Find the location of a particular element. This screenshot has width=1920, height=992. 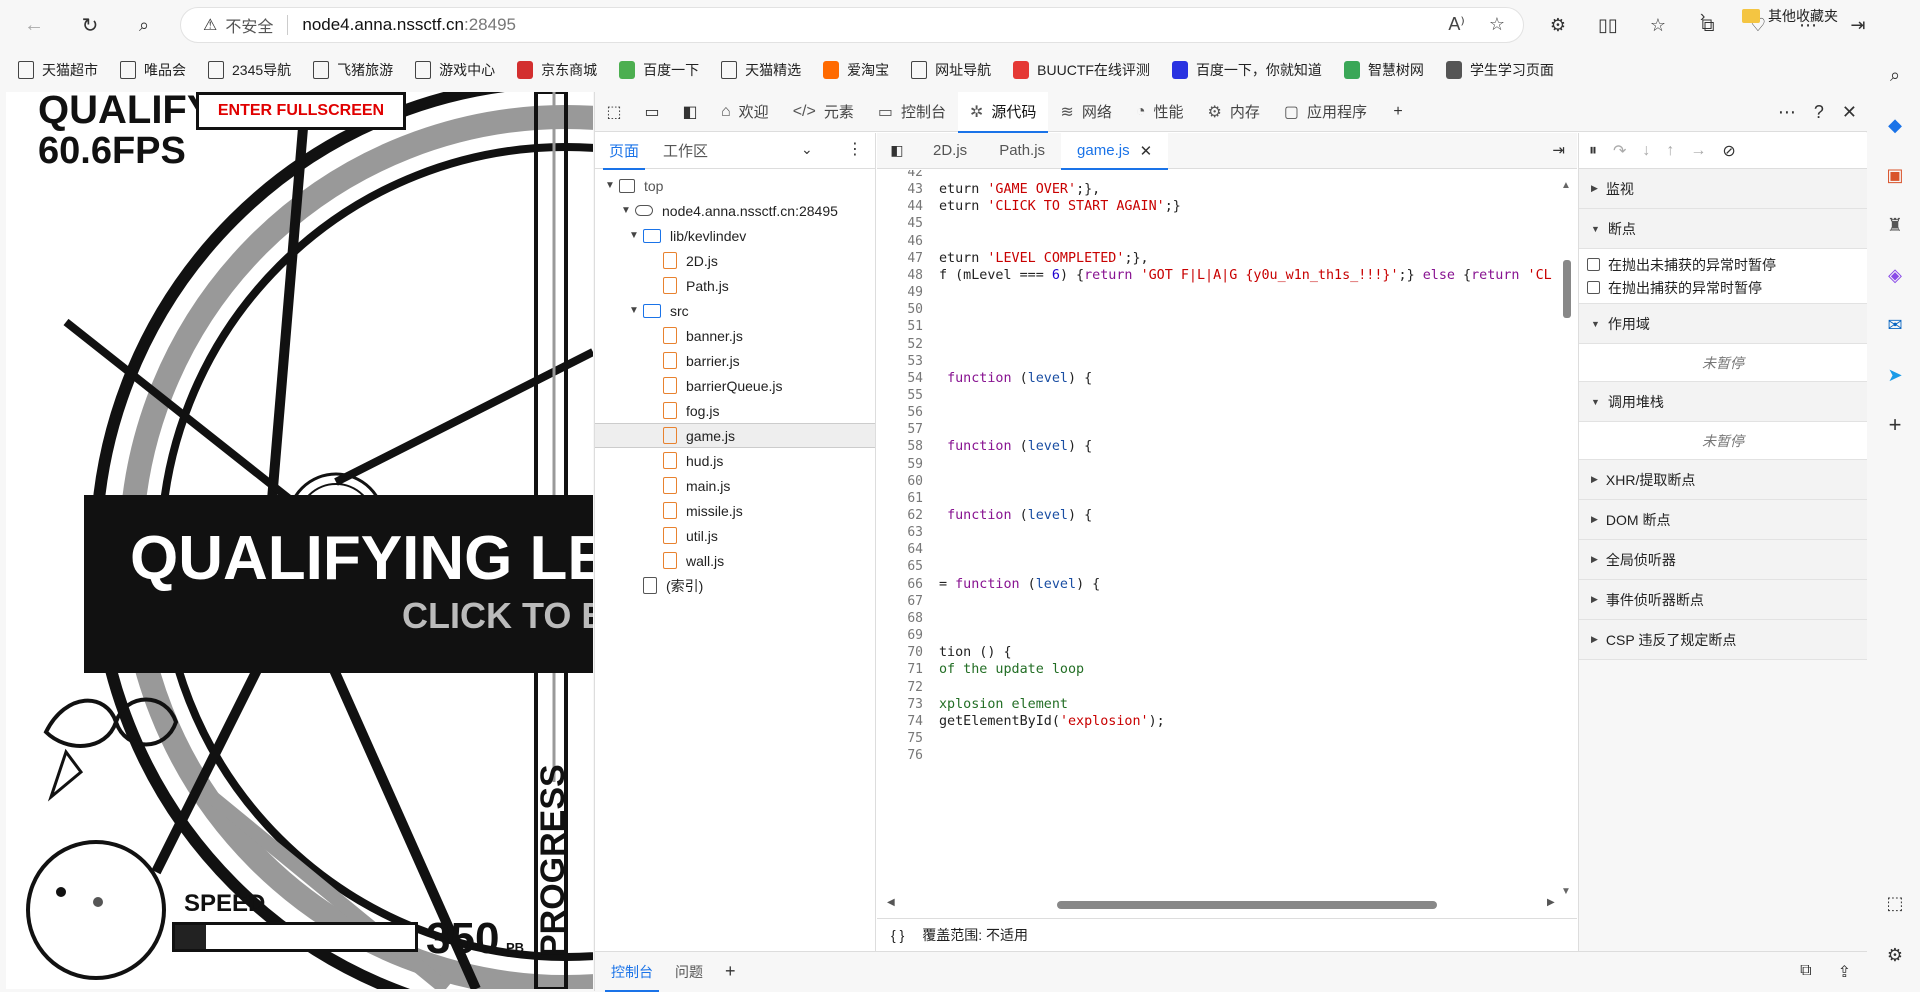

bookmarks-folder-other: 其他收藏夹 is located at coordinates (1790, 16).